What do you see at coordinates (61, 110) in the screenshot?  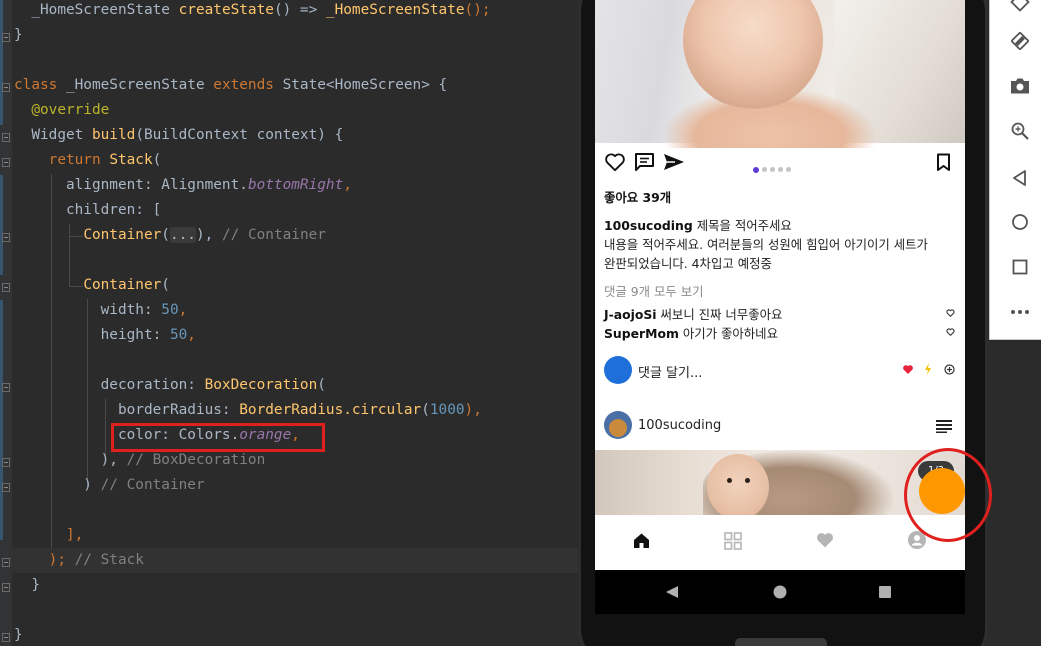 I see `code-line: @override` at bounding box center [61, 110].